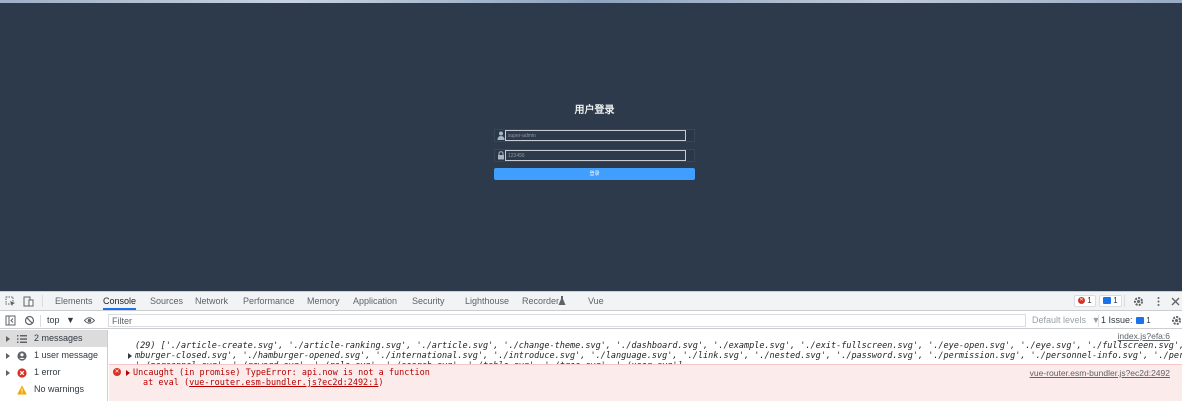 Image resolution: width=1182 pixels, height=401 pixels. Describe the element at coordinates (501, 155) in the screenshot. I see `lock-icon` at that location.